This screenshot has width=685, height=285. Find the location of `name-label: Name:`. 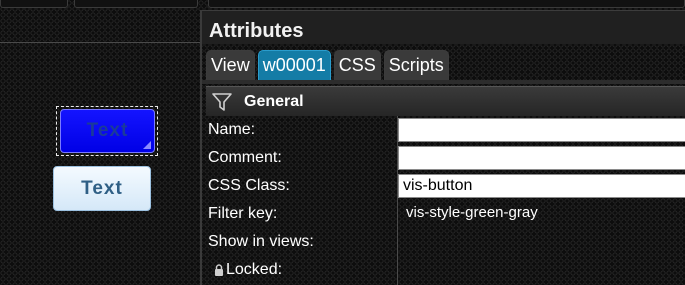

name-label: Name: is located at coordinates (232, 129).